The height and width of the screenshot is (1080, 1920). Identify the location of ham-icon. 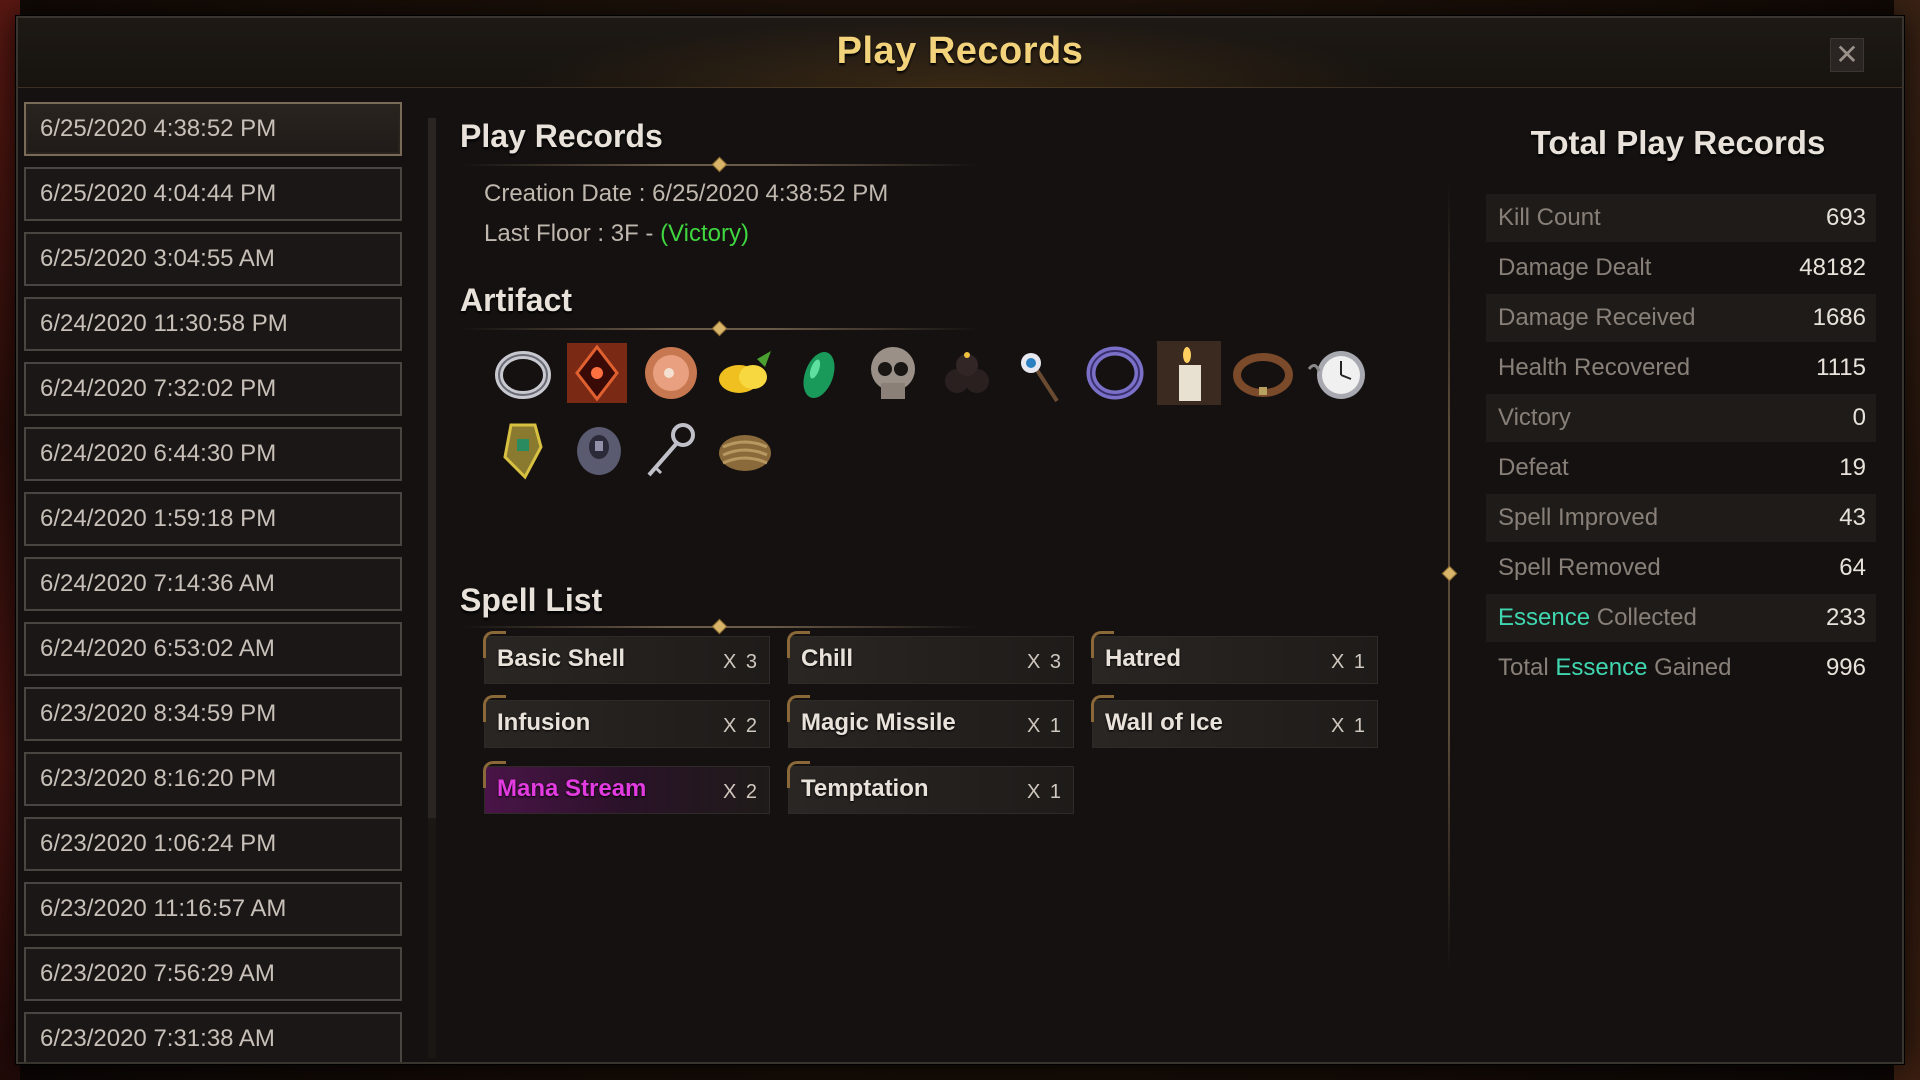
(671, 373).